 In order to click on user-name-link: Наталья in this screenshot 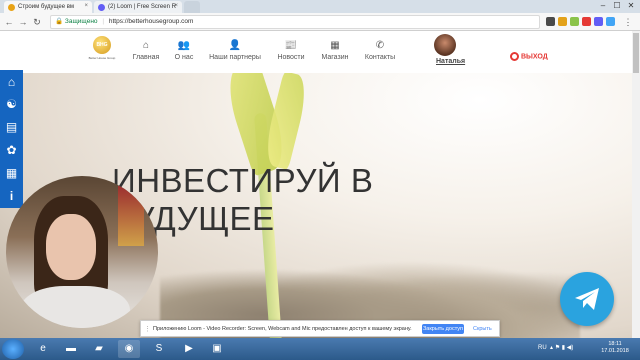, I will do `click(450, 61)`.